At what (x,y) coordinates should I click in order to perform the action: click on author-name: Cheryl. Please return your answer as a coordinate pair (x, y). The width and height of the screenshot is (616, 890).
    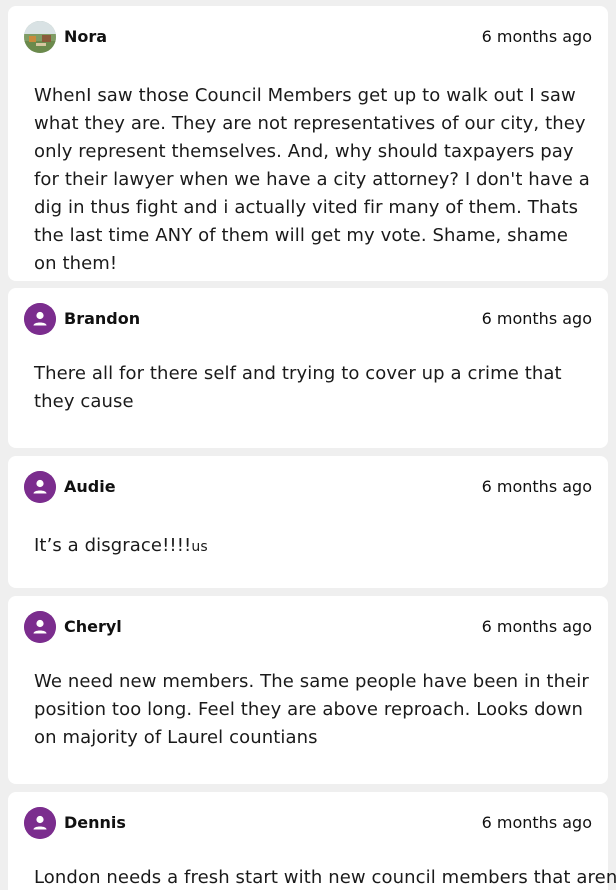
    Looking at the image, I should click on (93, 627).